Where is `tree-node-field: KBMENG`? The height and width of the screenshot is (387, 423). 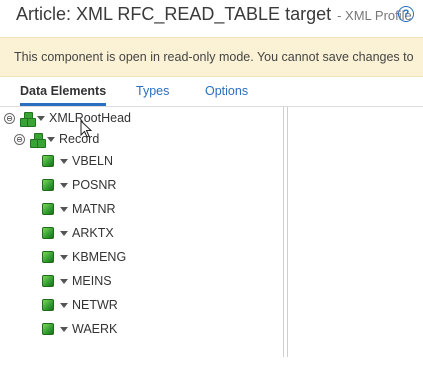 tree-node-field: KBMENG is located at coordinates (84, 257).